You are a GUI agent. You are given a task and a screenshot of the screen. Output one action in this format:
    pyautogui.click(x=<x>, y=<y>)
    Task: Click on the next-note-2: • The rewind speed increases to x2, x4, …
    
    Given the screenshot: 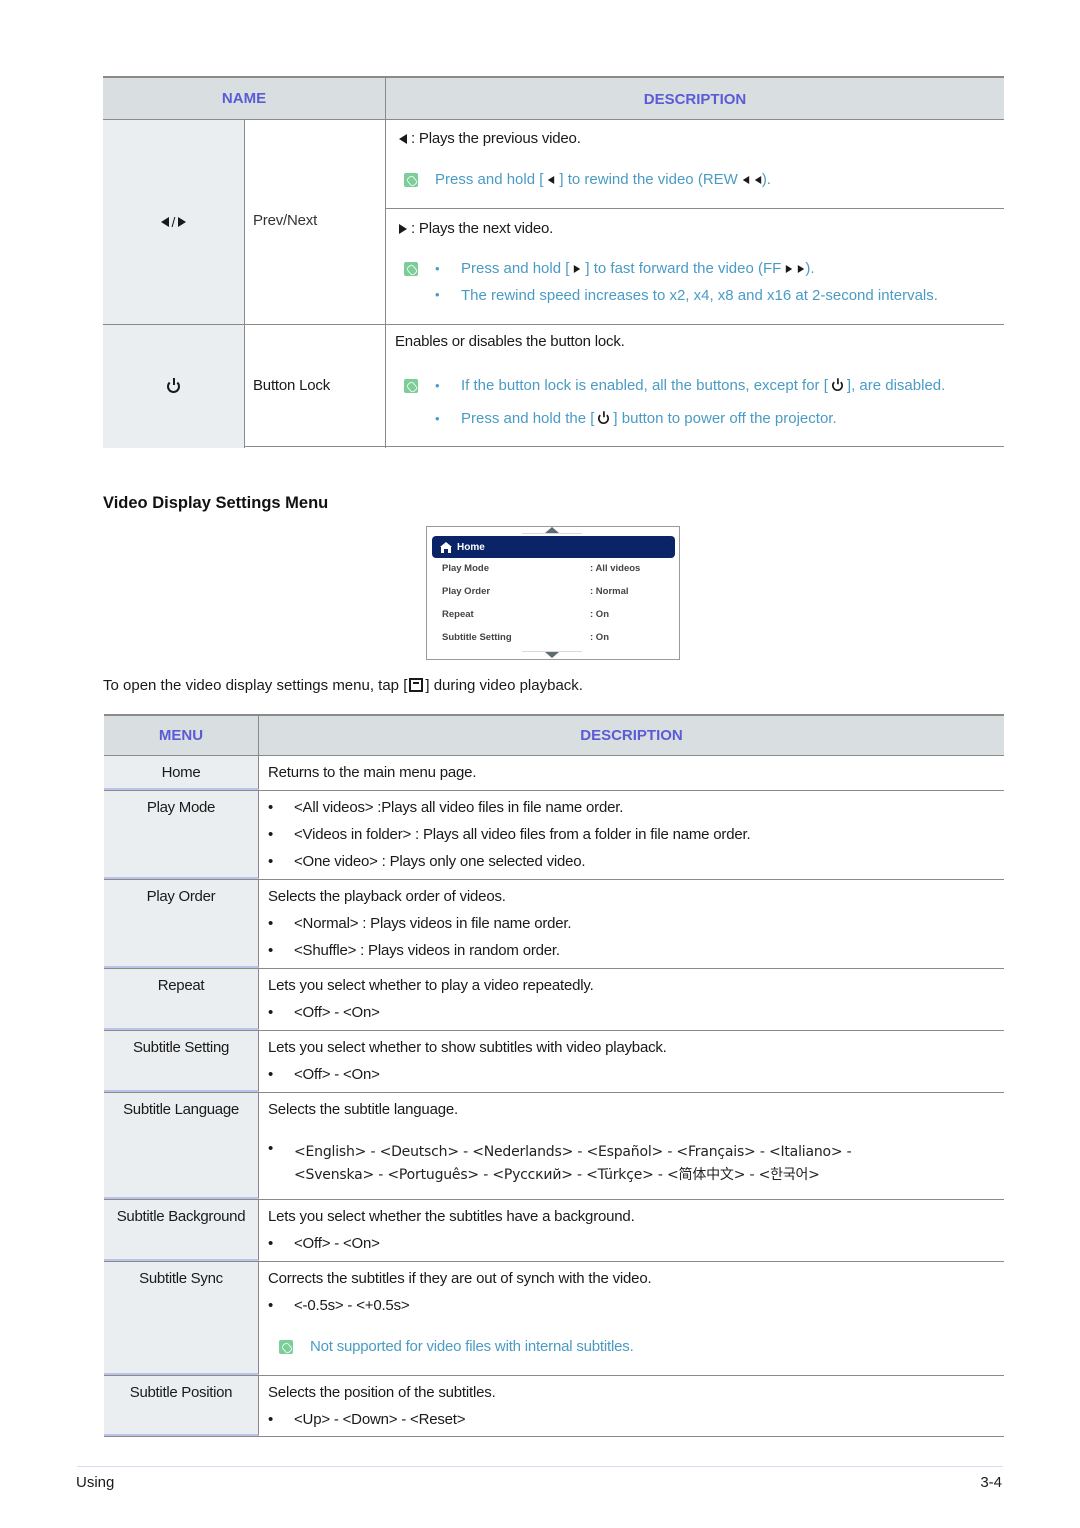 What is the action you would take?
    pyautogui.click(x=686, y=295)
    